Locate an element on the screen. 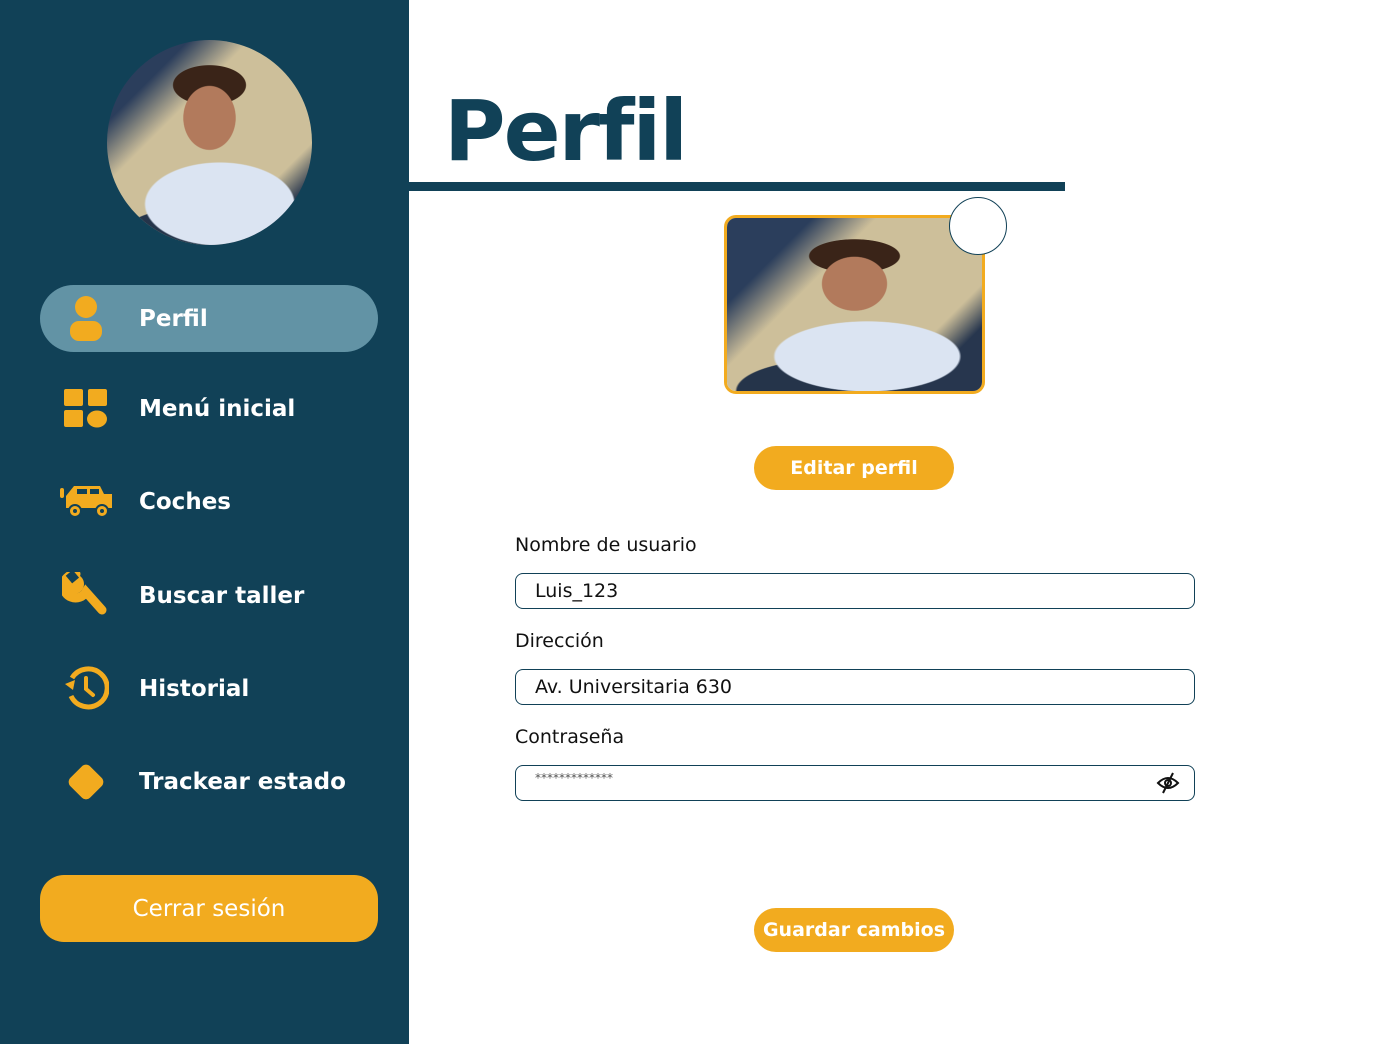 This screenshot has height=1044, width=1379. sidebar-item-label: Buscar taller is located at coordinates (222, 595).